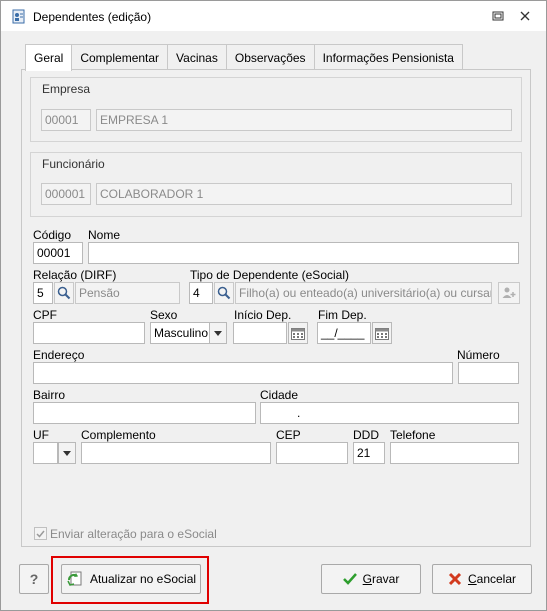 The height and width of the screenshot is (611, 547). I want to click on help-button: ?, so click(34, 579).